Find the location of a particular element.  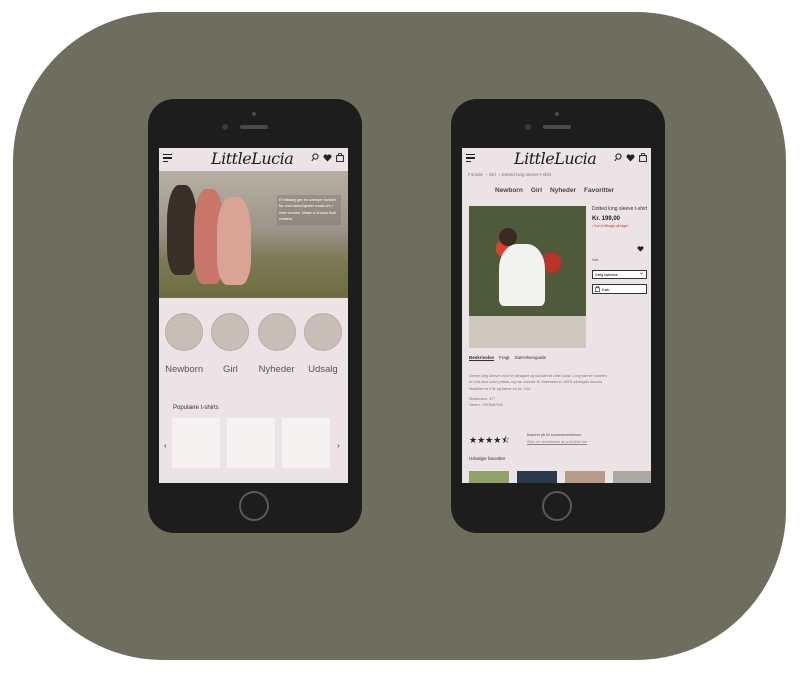

nav-girl: Girl is located at coordinates (536, 190).